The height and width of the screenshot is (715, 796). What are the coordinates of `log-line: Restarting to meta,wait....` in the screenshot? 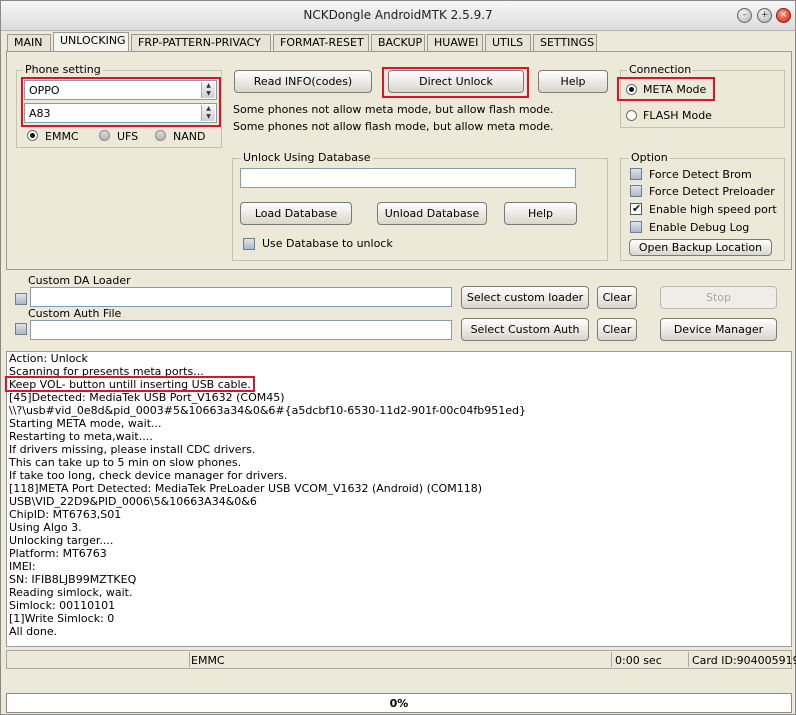 It's located at (81, 436).